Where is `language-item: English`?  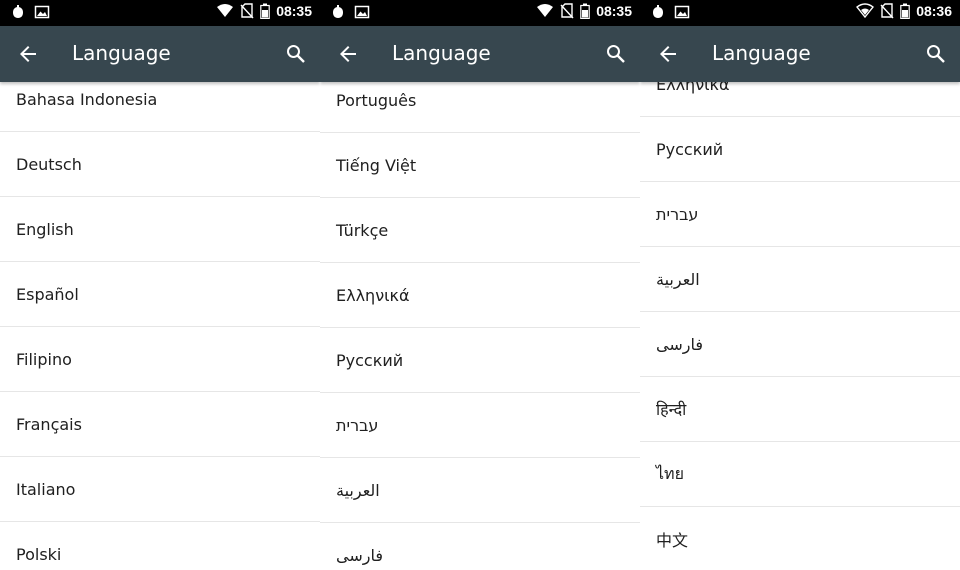
language-item: English is located at coordinates (160, 229).